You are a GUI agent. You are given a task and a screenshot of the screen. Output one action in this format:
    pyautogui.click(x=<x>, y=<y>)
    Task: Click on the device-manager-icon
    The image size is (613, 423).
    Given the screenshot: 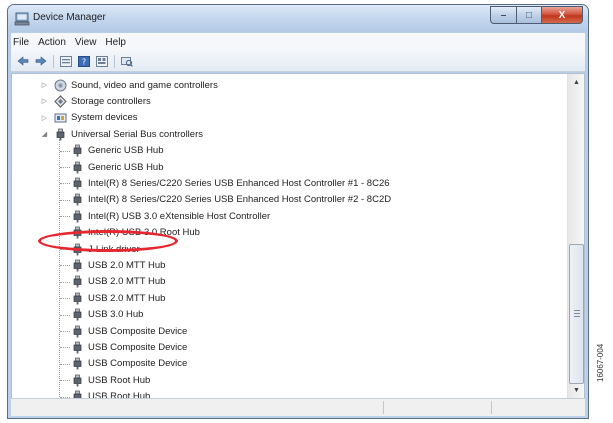 What is the action you would take?
    pyautogui.click(x=22, y=19)
    